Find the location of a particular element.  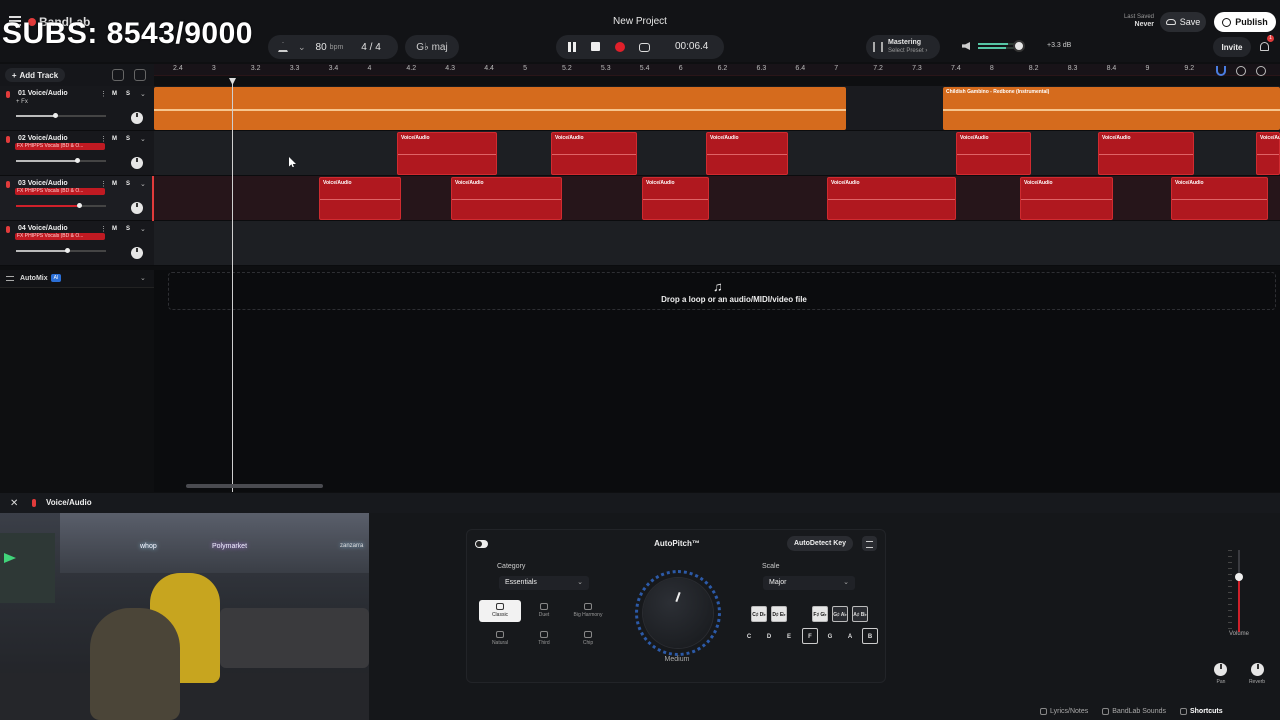

reverb-knob is located at coordinates (1257, 669).